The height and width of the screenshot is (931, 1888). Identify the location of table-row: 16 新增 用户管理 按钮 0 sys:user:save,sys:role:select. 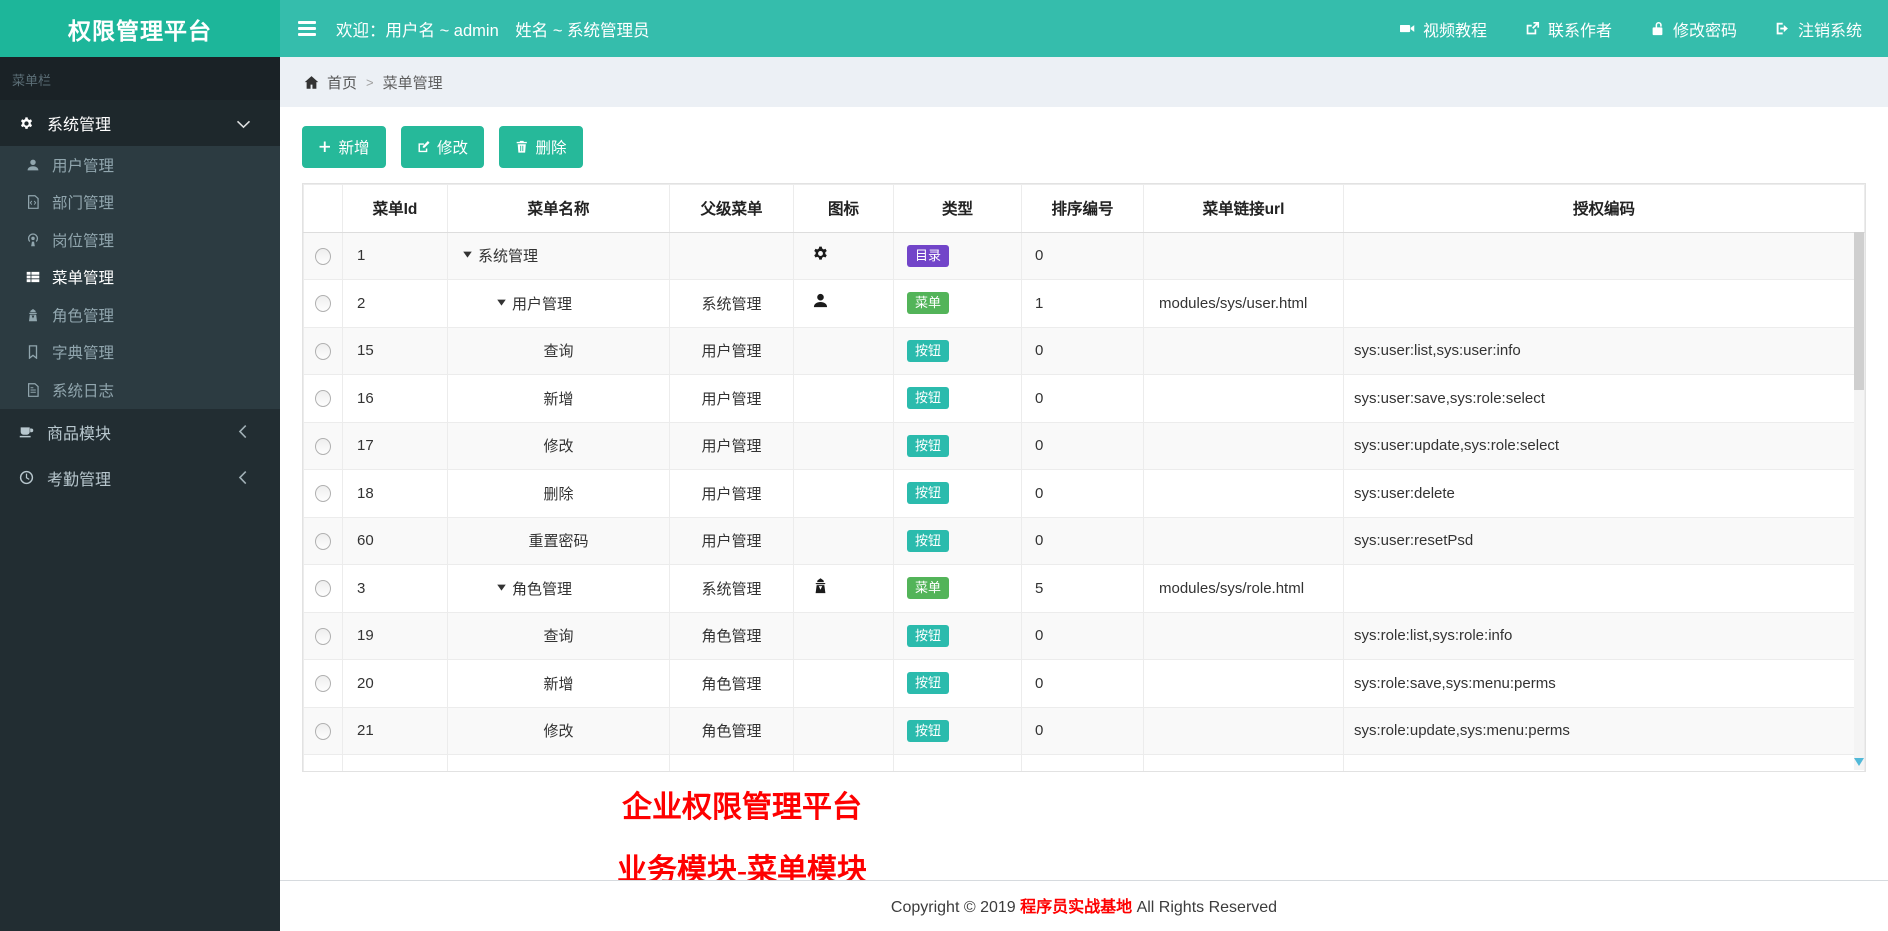
(1084, 398).